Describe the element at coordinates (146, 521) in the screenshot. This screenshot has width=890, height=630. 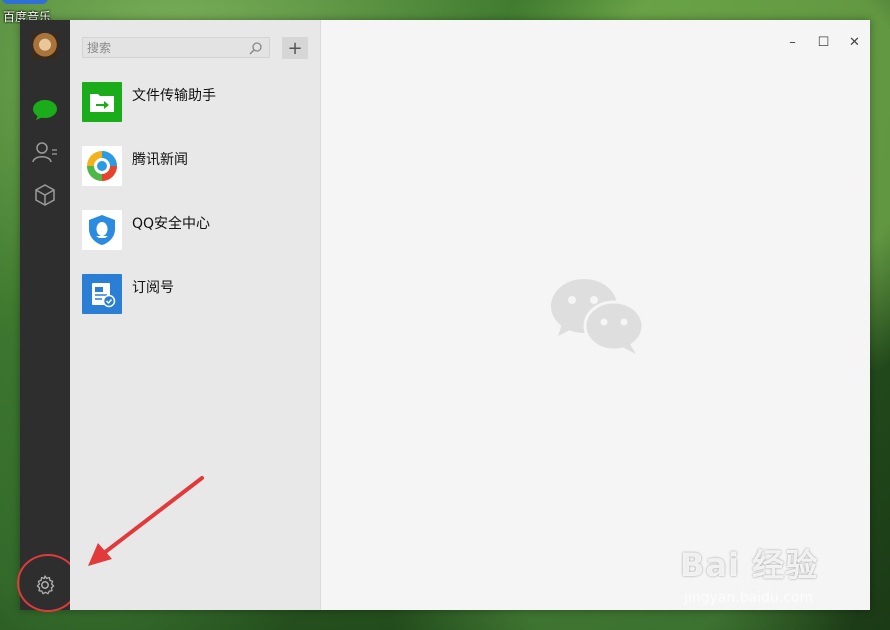
I see `annotation-arrow` at that location.